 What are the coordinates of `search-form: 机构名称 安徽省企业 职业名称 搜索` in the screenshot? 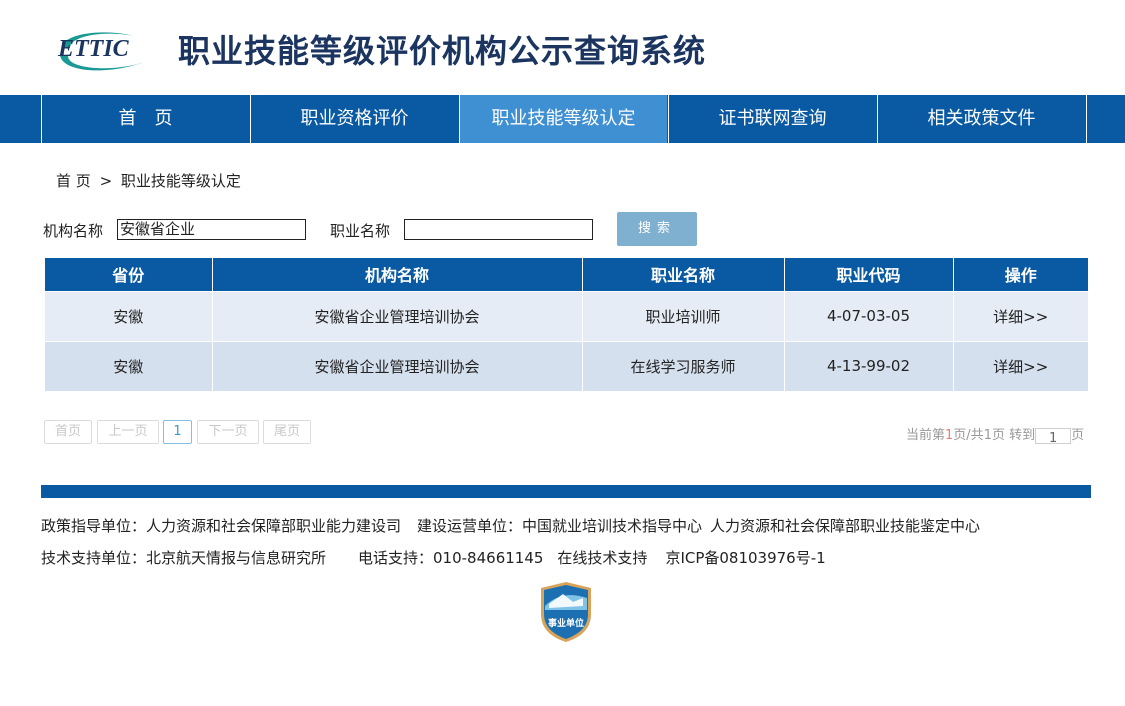 It's located at (393, 229).